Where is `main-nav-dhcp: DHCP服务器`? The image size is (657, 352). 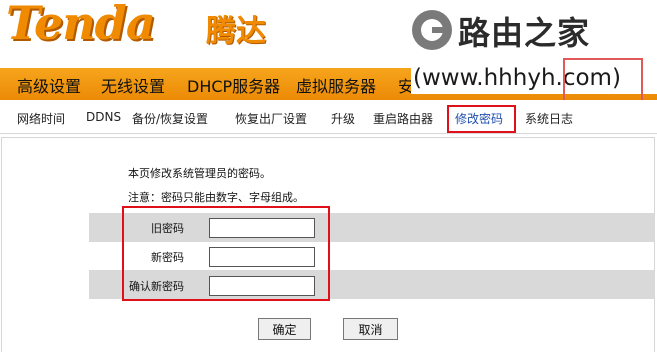 main-nav-dhcp: DHCP服务器 is located at coordinates (233, 85).